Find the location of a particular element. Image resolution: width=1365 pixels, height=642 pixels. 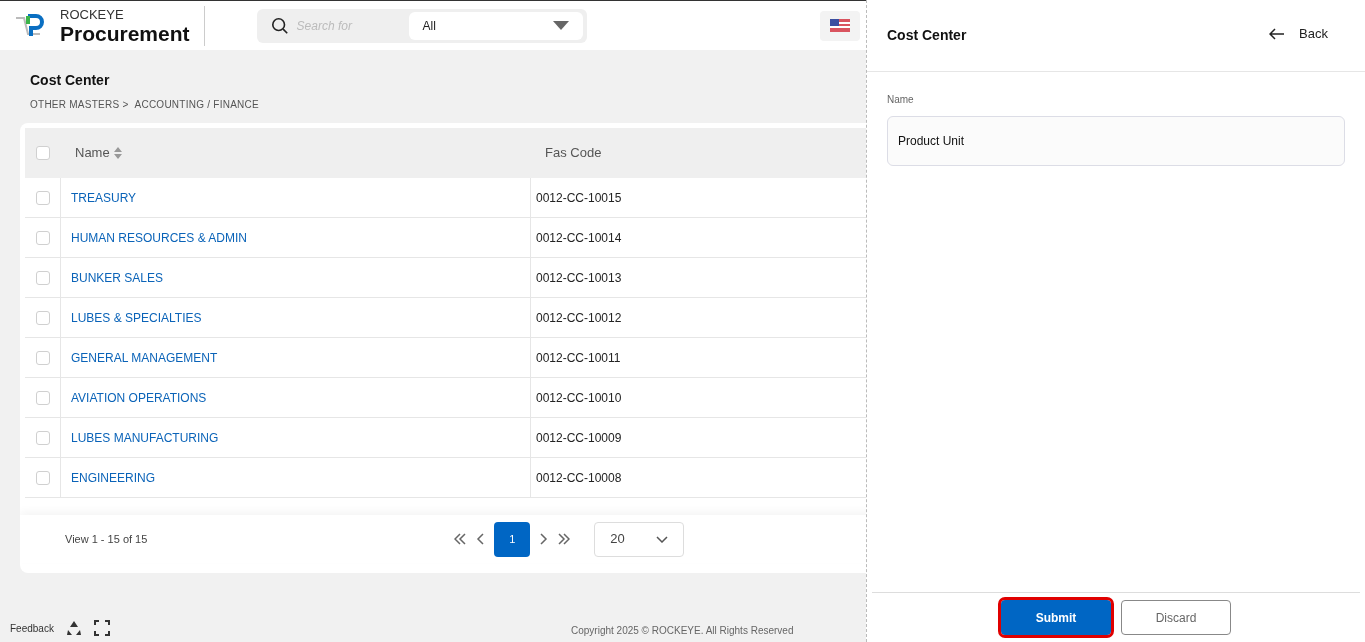

flag-icon is located at coordinates (839, 25).